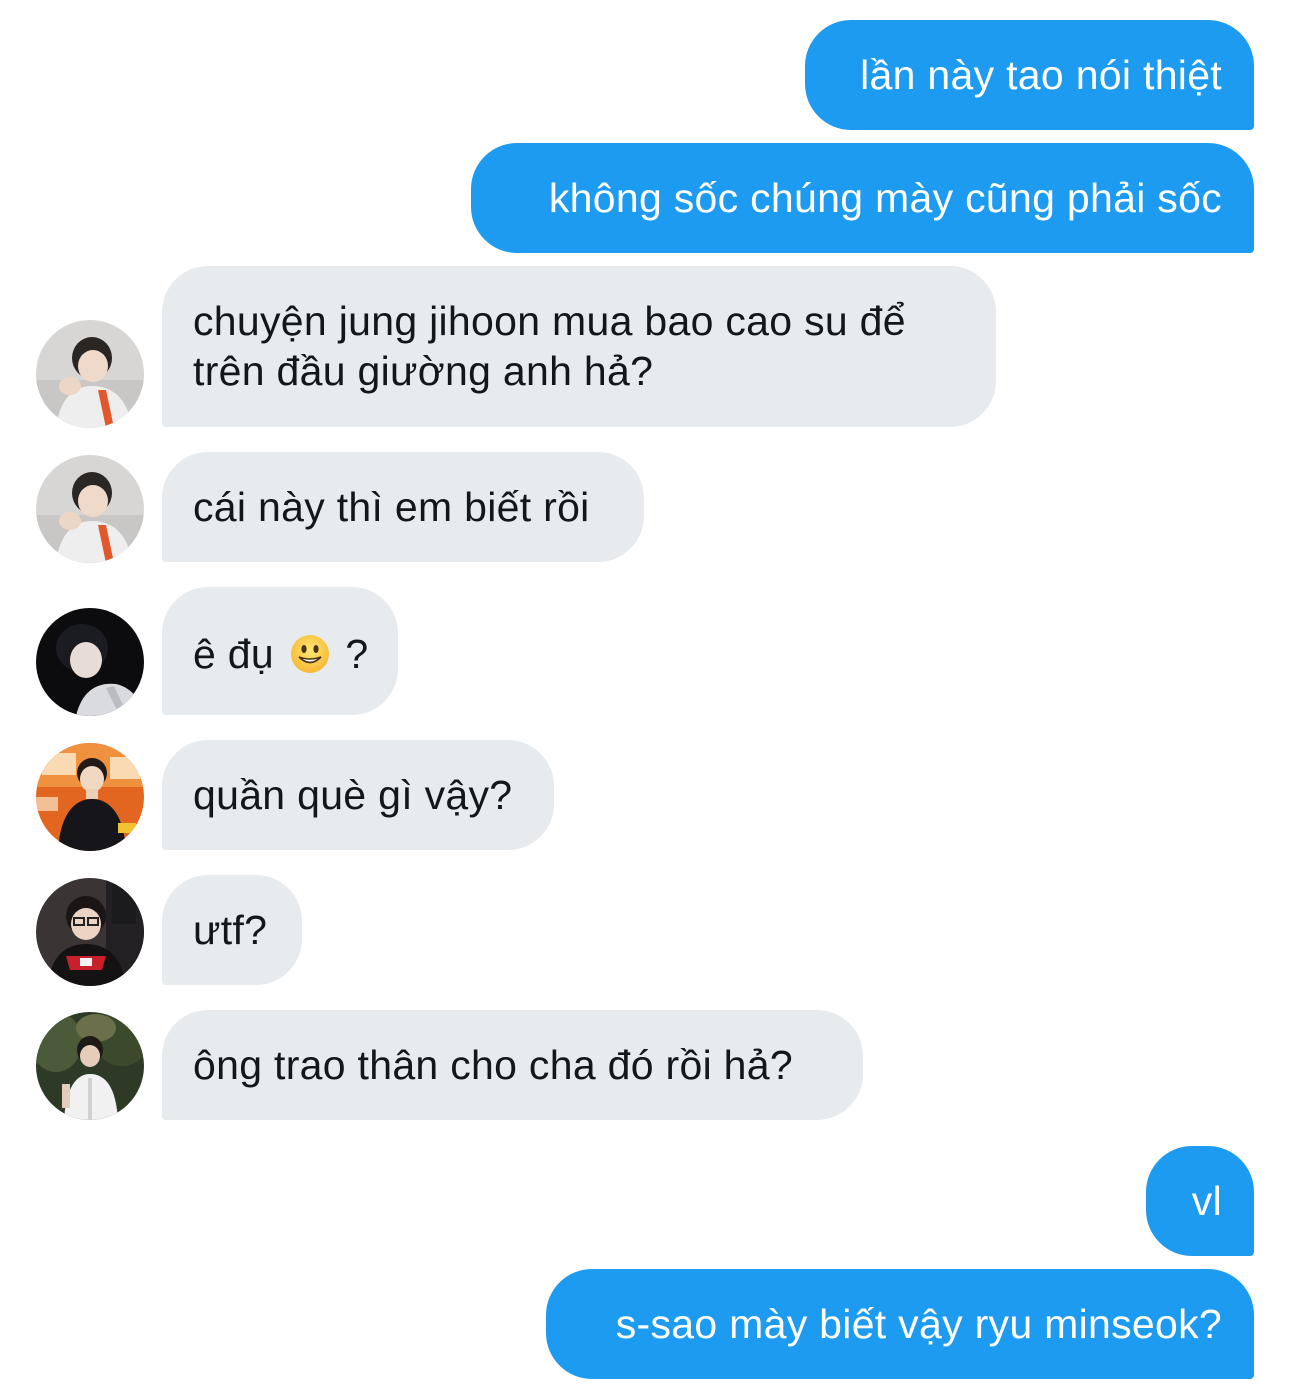 The height and width of the screenshot is (1387, 1290). What do you see at coordinates (1206, 1201) in the screenshot?
I see `message-text: vl` at bounding box center [1206, 1201].